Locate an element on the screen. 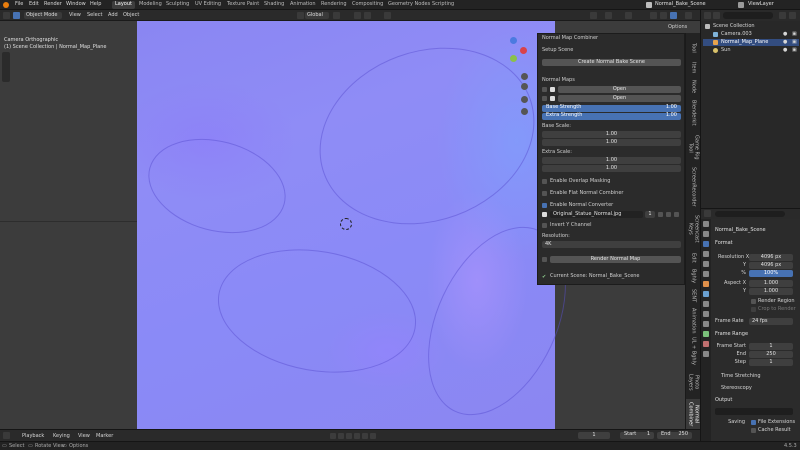 Image resolution: width=800 pixels, height=450 pixels. new-image-icon is located at coordinates (668, 214).